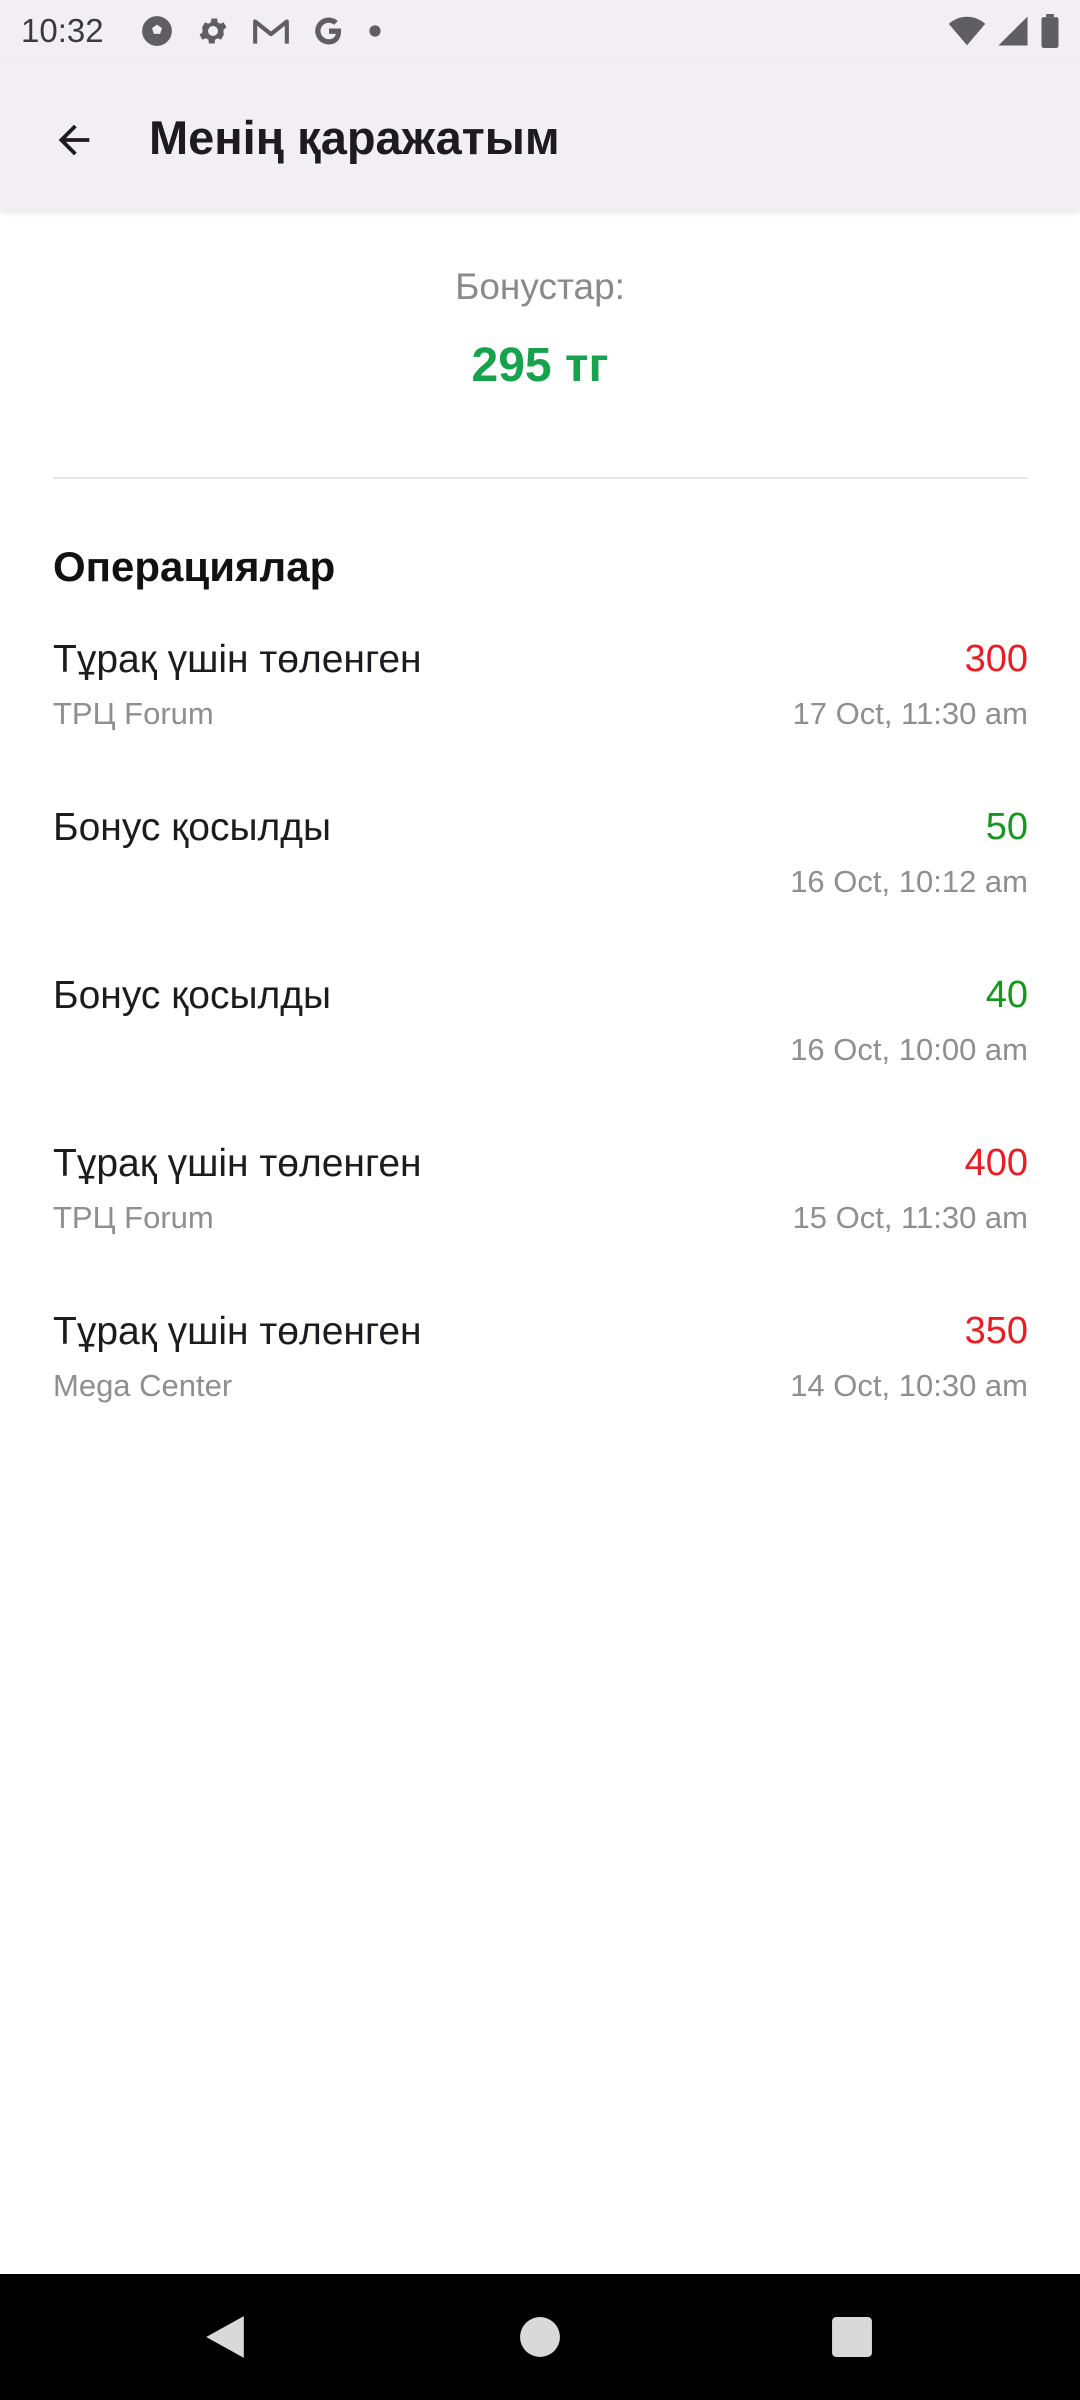 This screenshot has width=1080, height=2400. What do you see at coordinates (194, 566) in the screenshot?
I see `operations-heading: Операциялар` at bounding box center [194, 566].